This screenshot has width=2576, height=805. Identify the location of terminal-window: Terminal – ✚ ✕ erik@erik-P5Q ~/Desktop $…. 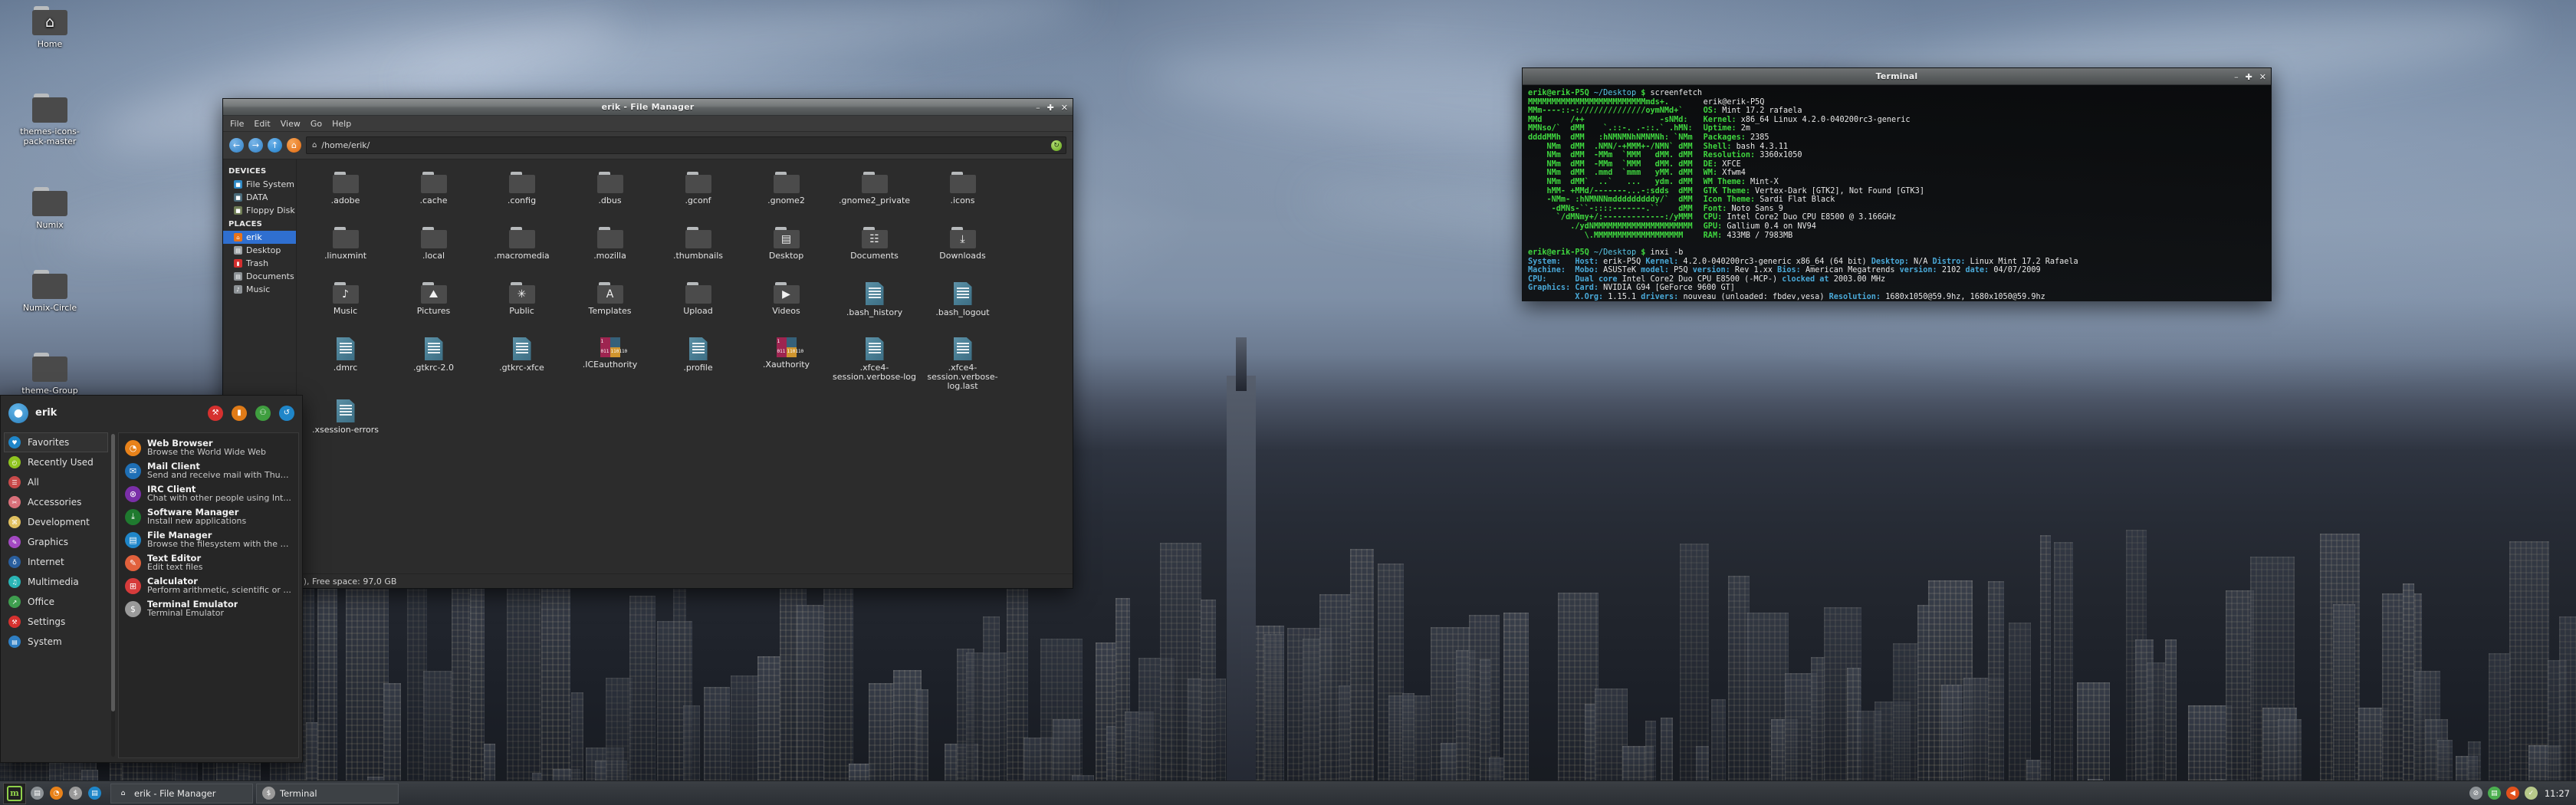
(1897, 184).